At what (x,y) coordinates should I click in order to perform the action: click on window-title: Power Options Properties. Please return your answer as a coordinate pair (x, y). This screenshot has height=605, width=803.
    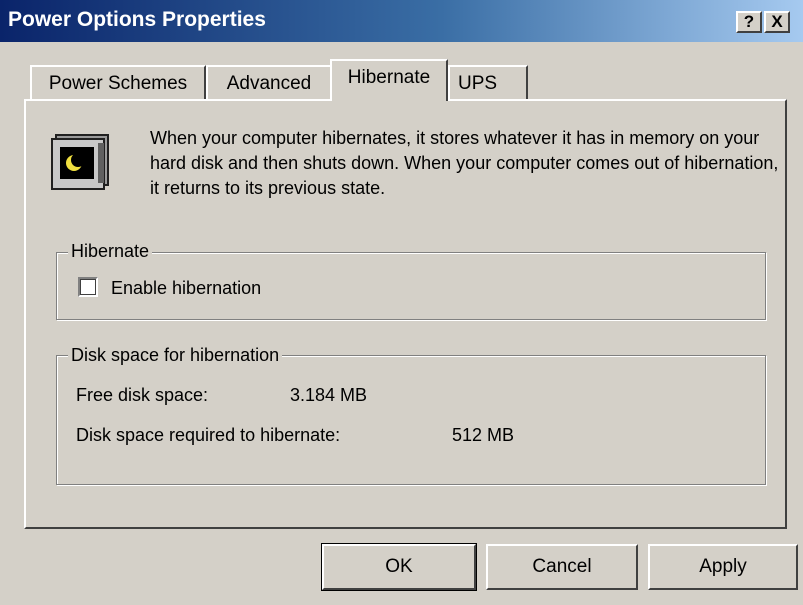
    Looking at the image, I should click on (137, 19).